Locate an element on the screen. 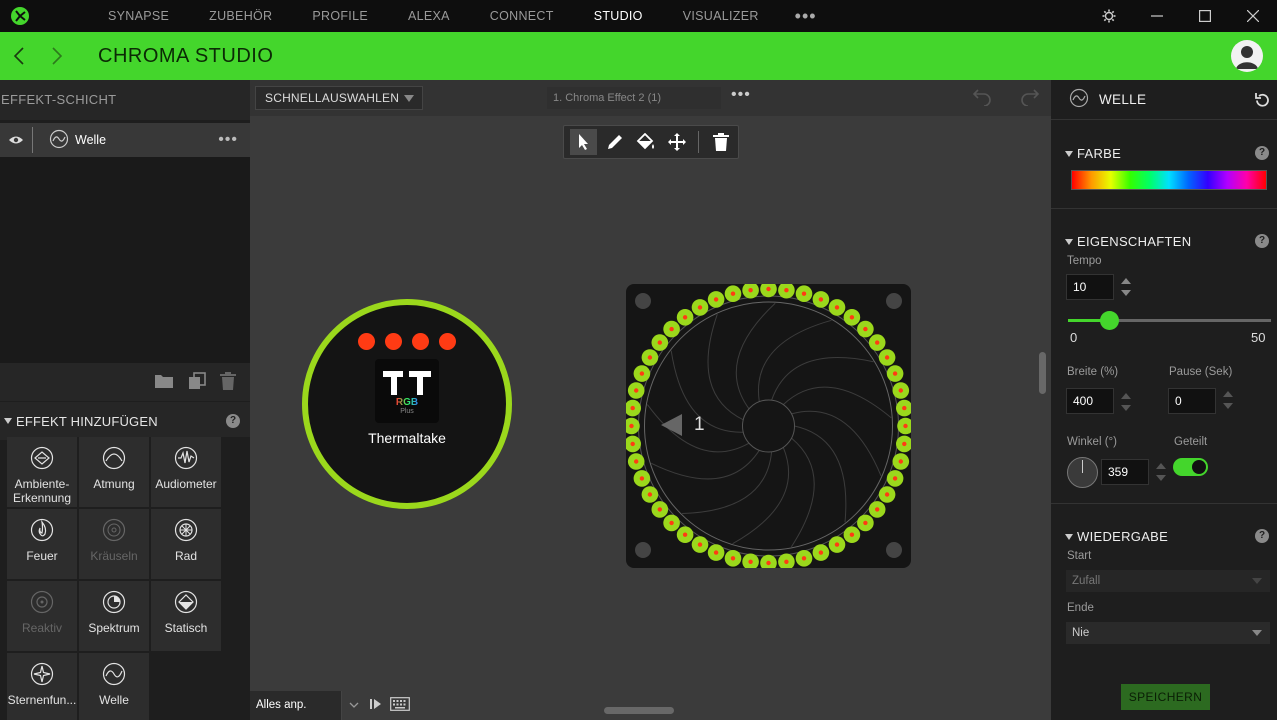 The image size is (1277, 720). effect-tile-spectrum: Spektrum is located at coordinates (114, 616).